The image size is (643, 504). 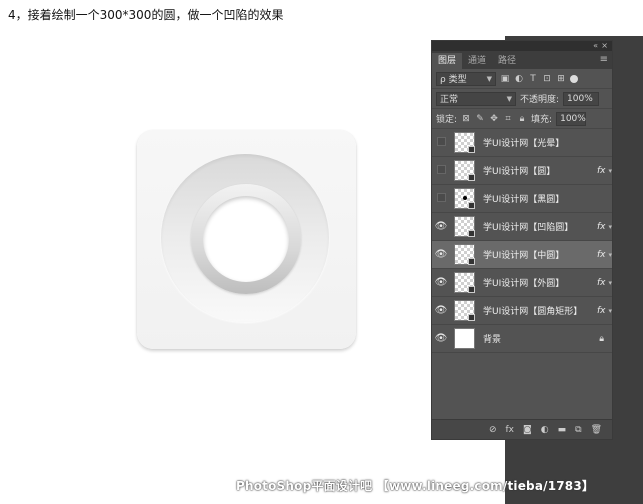 What do you see at coordinates (508, 119) in the screenshot?
I see `lock-artboard-icon: ⌗` at bounding box center [508, 119].